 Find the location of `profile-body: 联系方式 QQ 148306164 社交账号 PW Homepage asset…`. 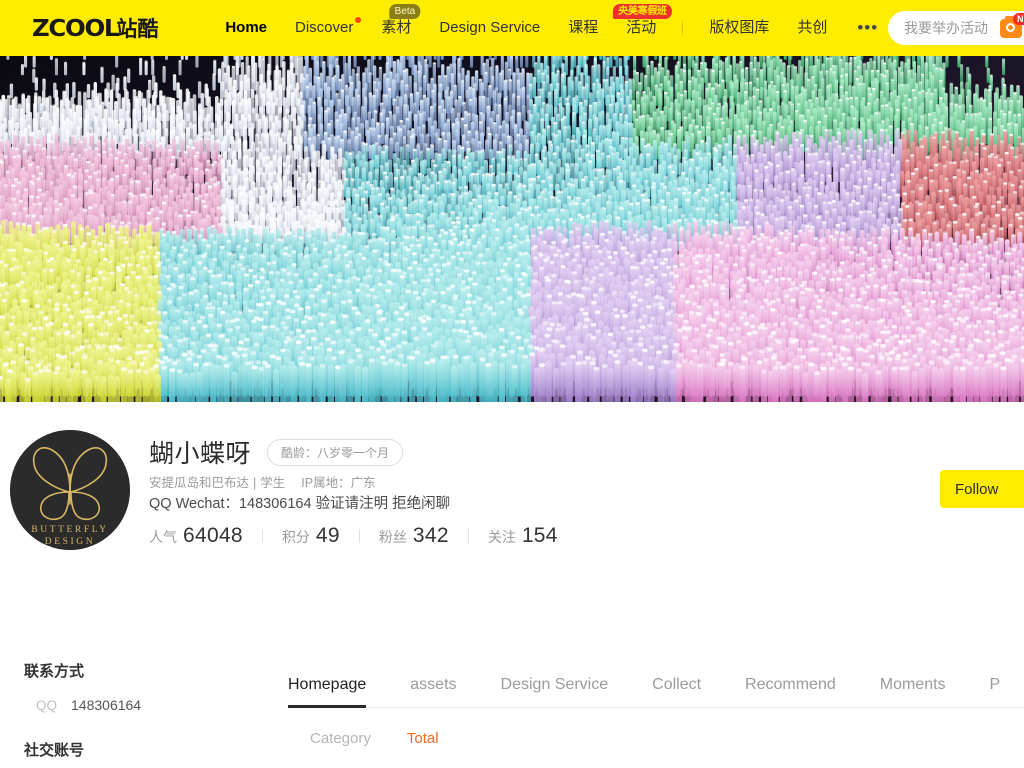

profile-body: 联系方式 QQ 148306164 社交账号 PW Homepage asset… is located at coordinates (512, 714).